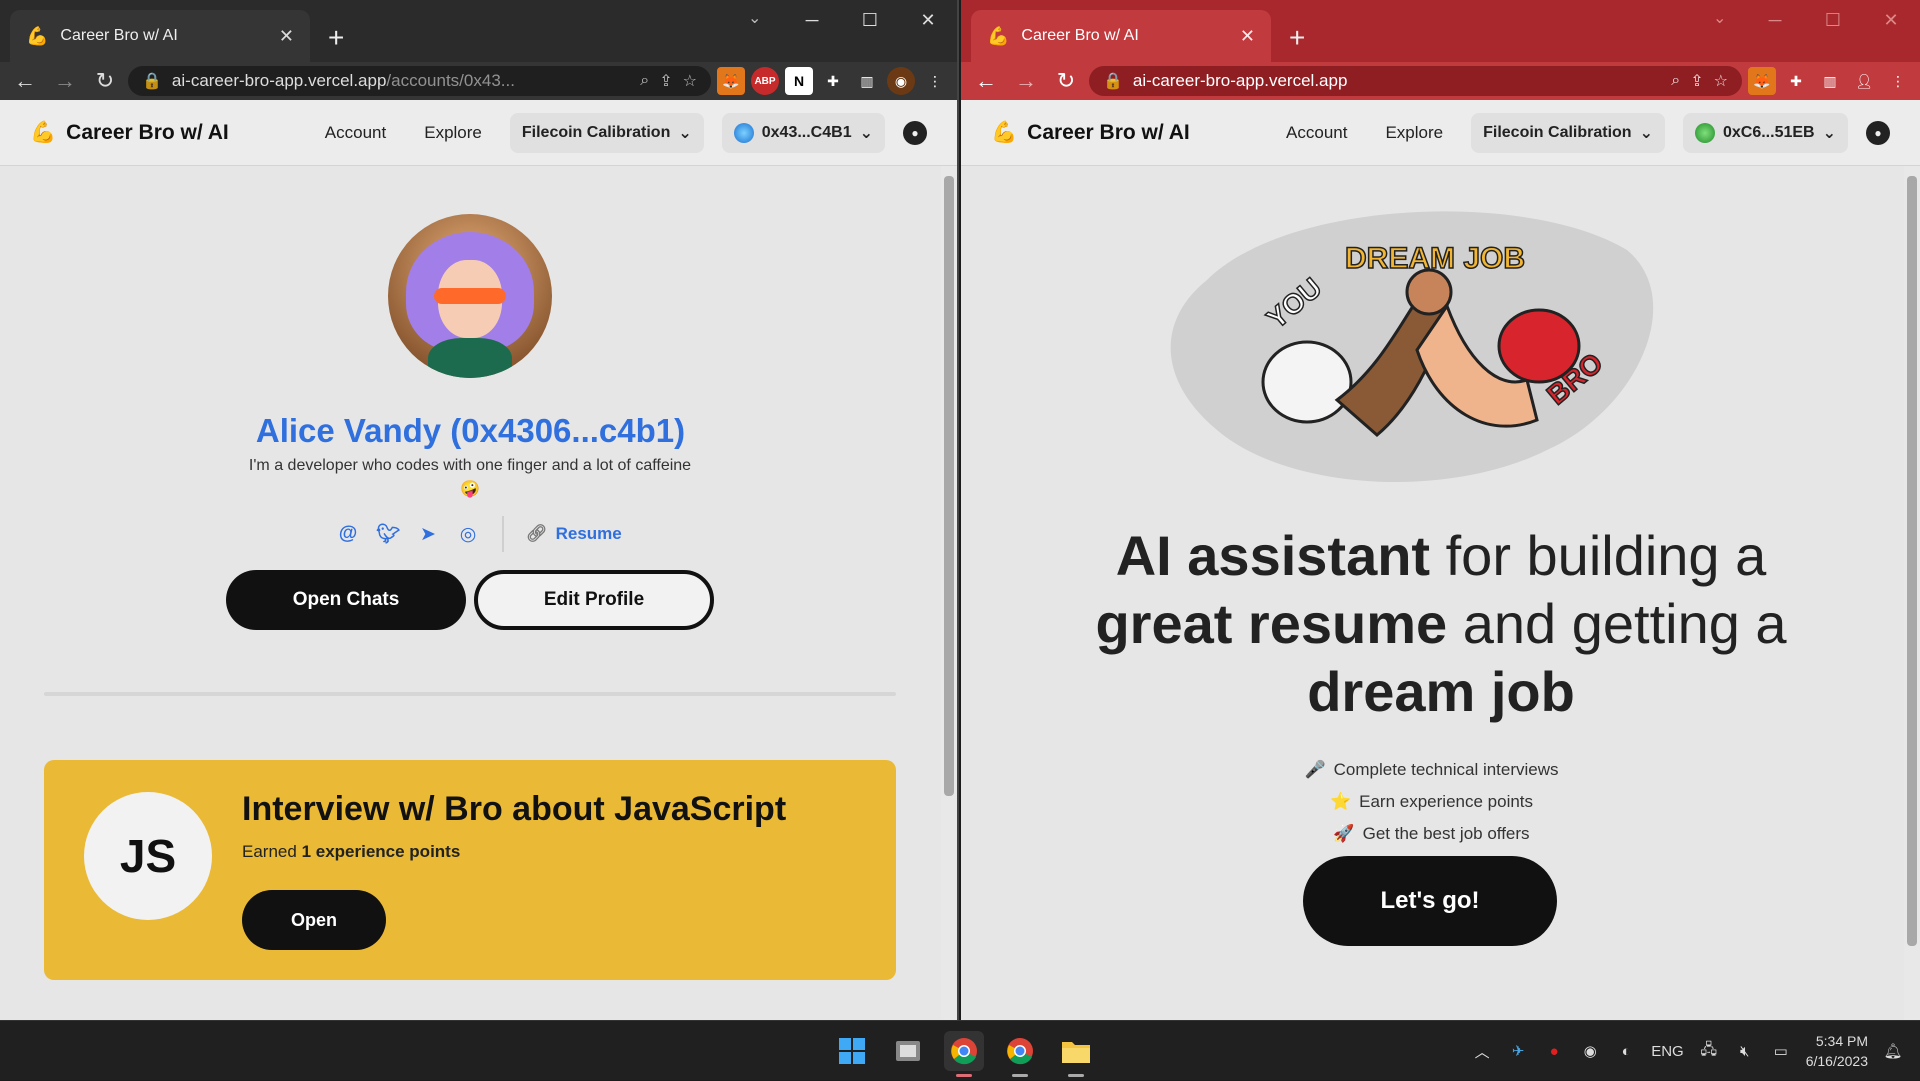  Describe the element at coordinates (1893, 1051) in the screenshot. I see `notifications-bell-icon: 🔔︎` at that location.